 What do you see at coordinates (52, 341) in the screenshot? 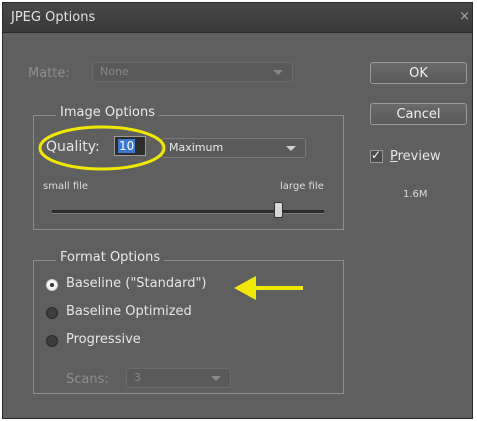
I see `radio-progressive` at bounding box center [52, 341].